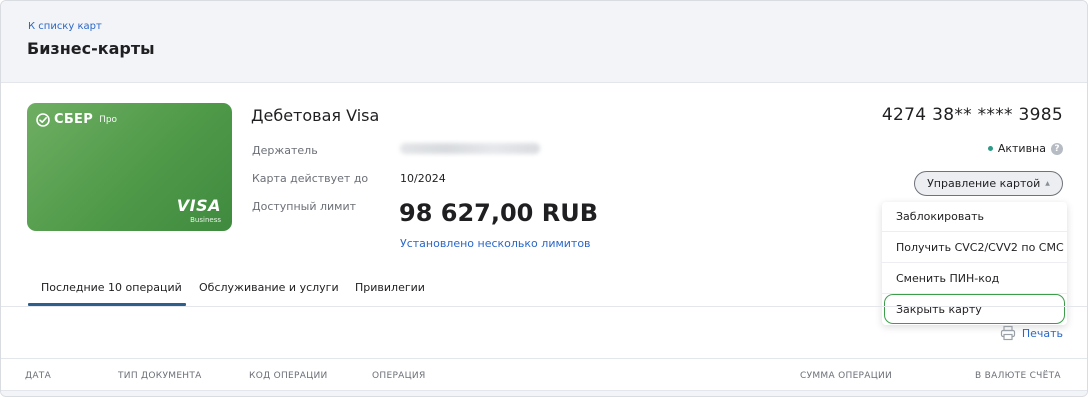 The height and width of the screenshot is (397, 1088). I want to click on status-text: Активна, so click(1021, 148).